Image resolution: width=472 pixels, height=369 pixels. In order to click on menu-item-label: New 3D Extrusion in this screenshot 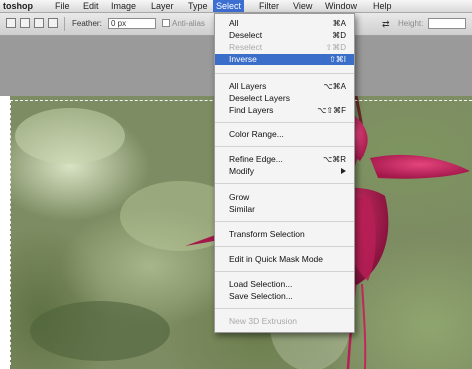, I will do `click(263, 321)`.